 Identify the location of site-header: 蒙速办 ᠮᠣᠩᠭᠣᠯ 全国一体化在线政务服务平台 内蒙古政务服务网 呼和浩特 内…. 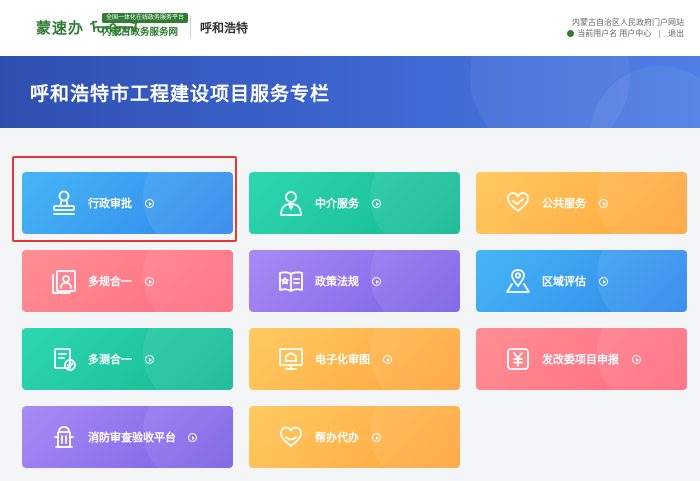
(350, 28).